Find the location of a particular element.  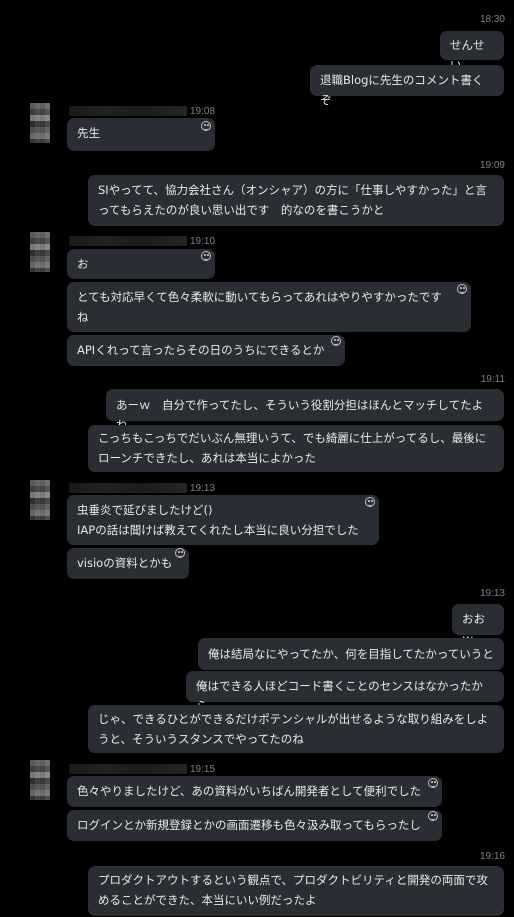

message-bubble-outgoing: 俺は結局なにやってたか、何を目指してたかっていうと is located at coordinates (351, 654).